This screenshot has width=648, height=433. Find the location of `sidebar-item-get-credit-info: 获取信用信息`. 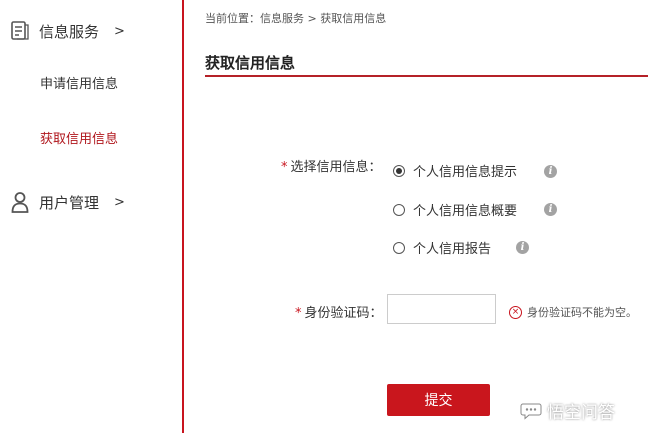

sidebar-item-get-credit-info: 获取信用信息 is located at coordinates (79, 137).